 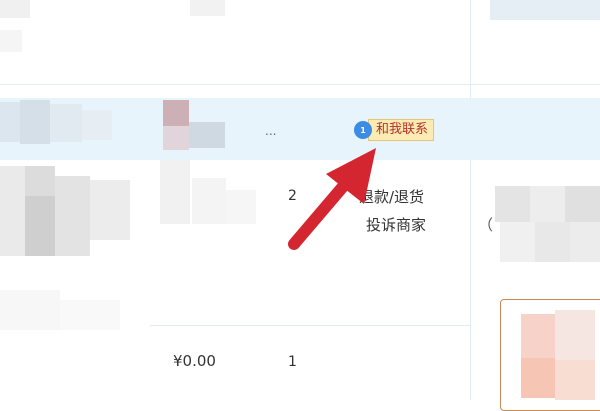 I want to click on blurred-shop-name, so click(x=207, y=135).